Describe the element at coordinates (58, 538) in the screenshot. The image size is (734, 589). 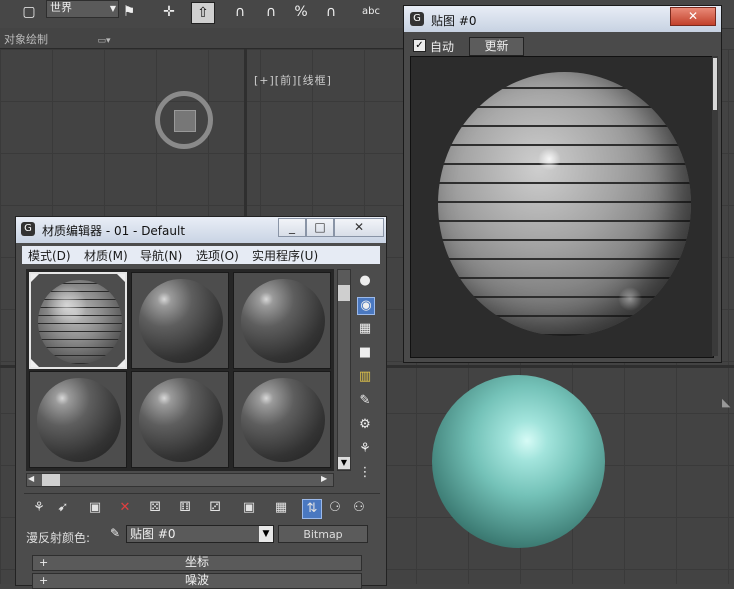
I see `diffuse-color-label: 漫反射颜色:` at that location.